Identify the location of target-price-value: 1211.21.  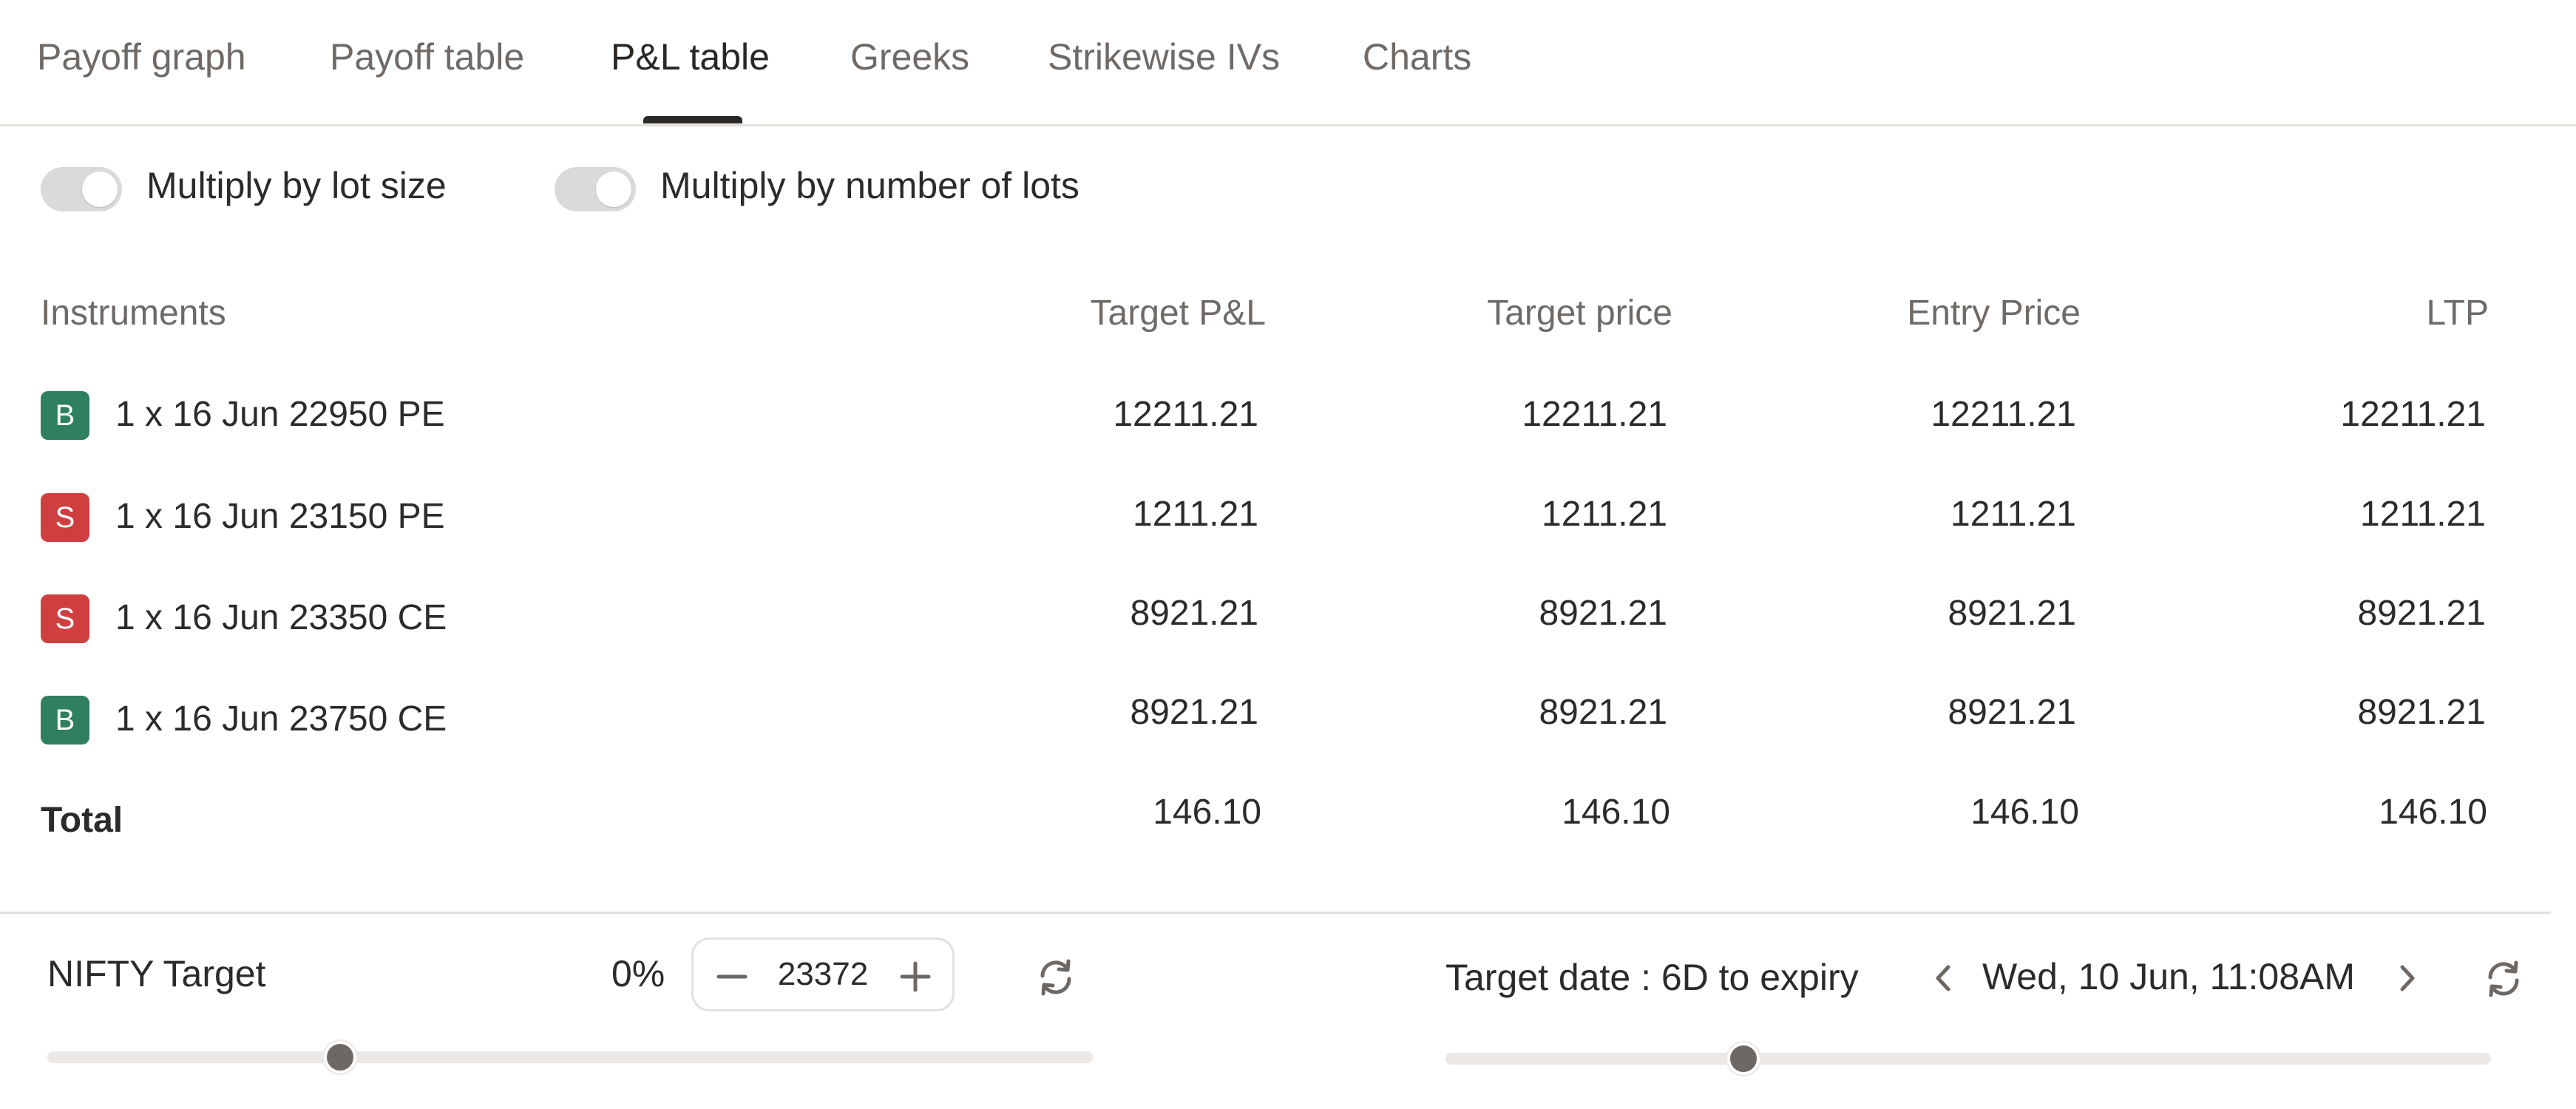
(1604, 514).